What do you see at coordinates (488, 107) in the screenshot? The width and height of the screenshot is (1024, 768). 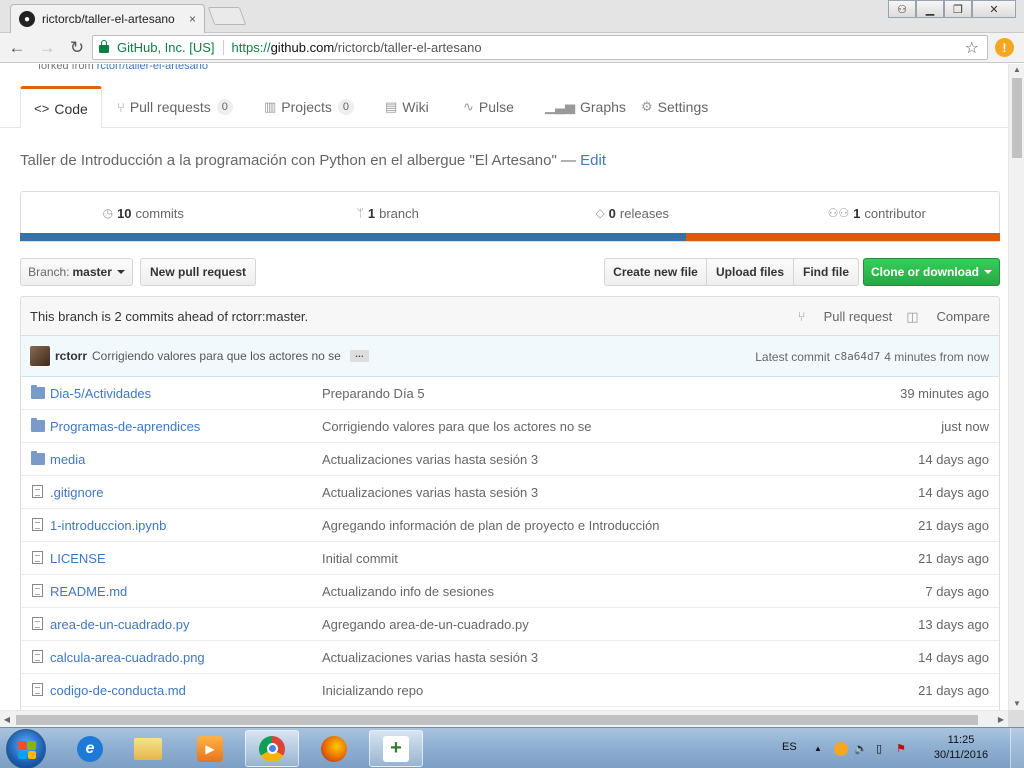 I see `tab-pulse: ∿ Pulse` at bounding box center [488, 107].